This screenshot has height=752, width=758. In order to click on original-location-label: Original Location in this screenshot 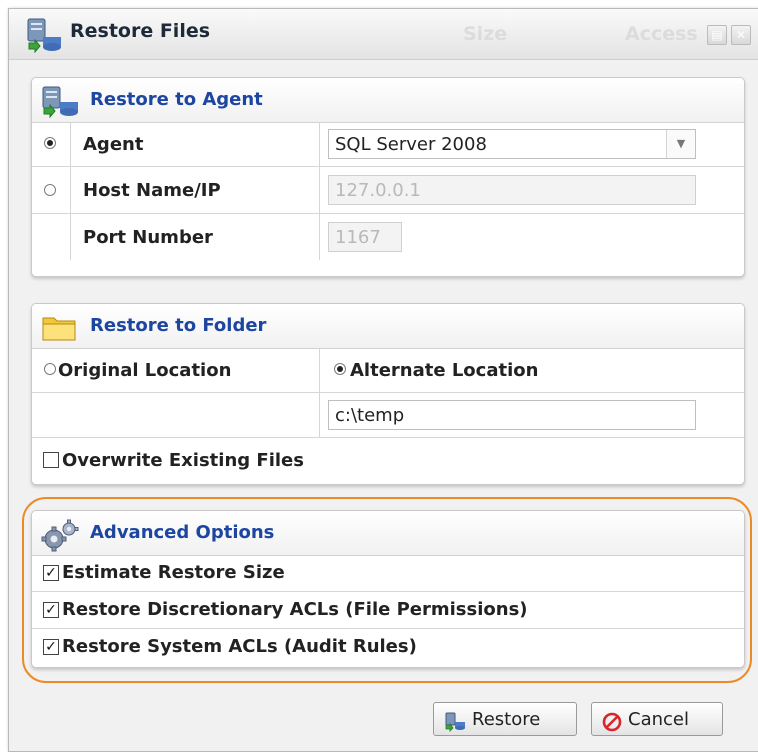, I will do `click(144, 370)`.